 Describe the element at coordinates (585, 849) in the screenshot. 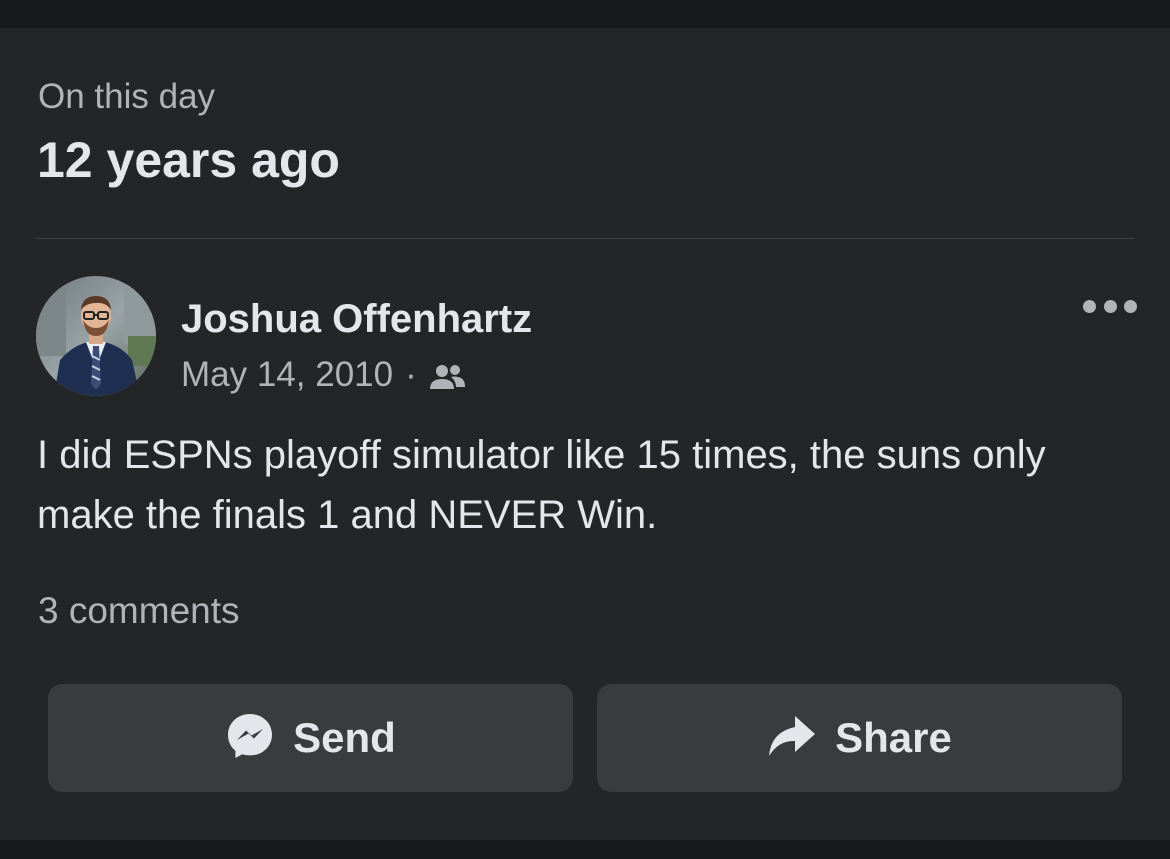

I see `bottom-strip` at that location.